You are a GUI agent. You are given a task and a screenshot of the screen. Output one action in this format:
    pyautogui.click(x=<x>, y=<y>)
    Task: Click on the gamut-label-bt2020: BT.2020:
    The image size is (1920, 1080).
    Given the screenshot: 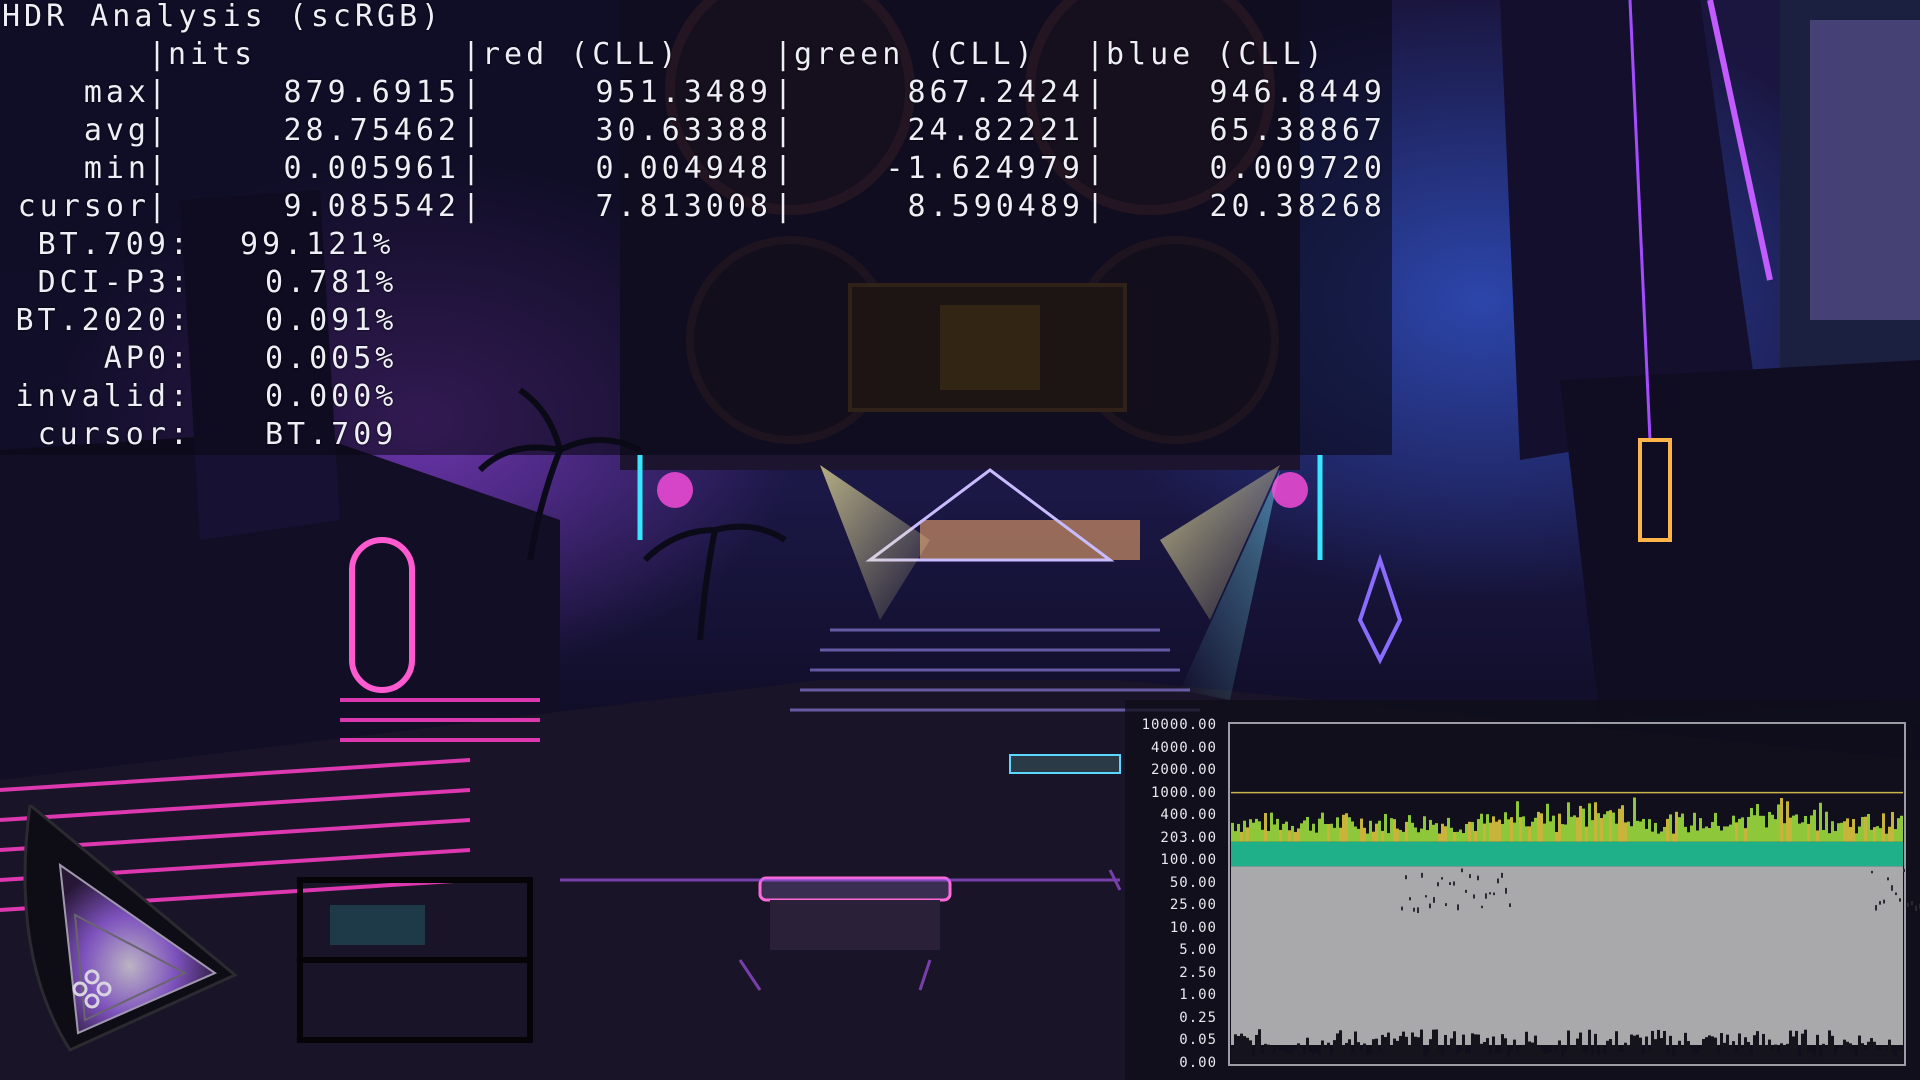 What is the action you would take?
    pyautogui.click(x=103, y=320)
    